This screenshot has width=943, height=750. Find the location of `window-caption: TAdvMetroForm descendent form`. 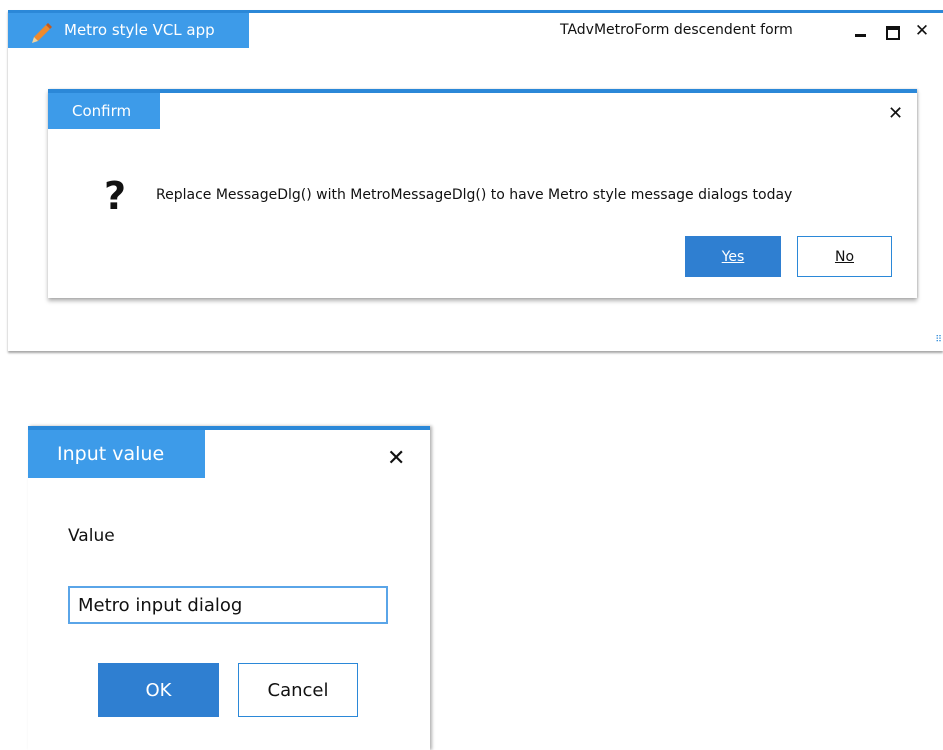

window-caption: TAdvMetroForm descendent form is located at coordinates (676, 30).